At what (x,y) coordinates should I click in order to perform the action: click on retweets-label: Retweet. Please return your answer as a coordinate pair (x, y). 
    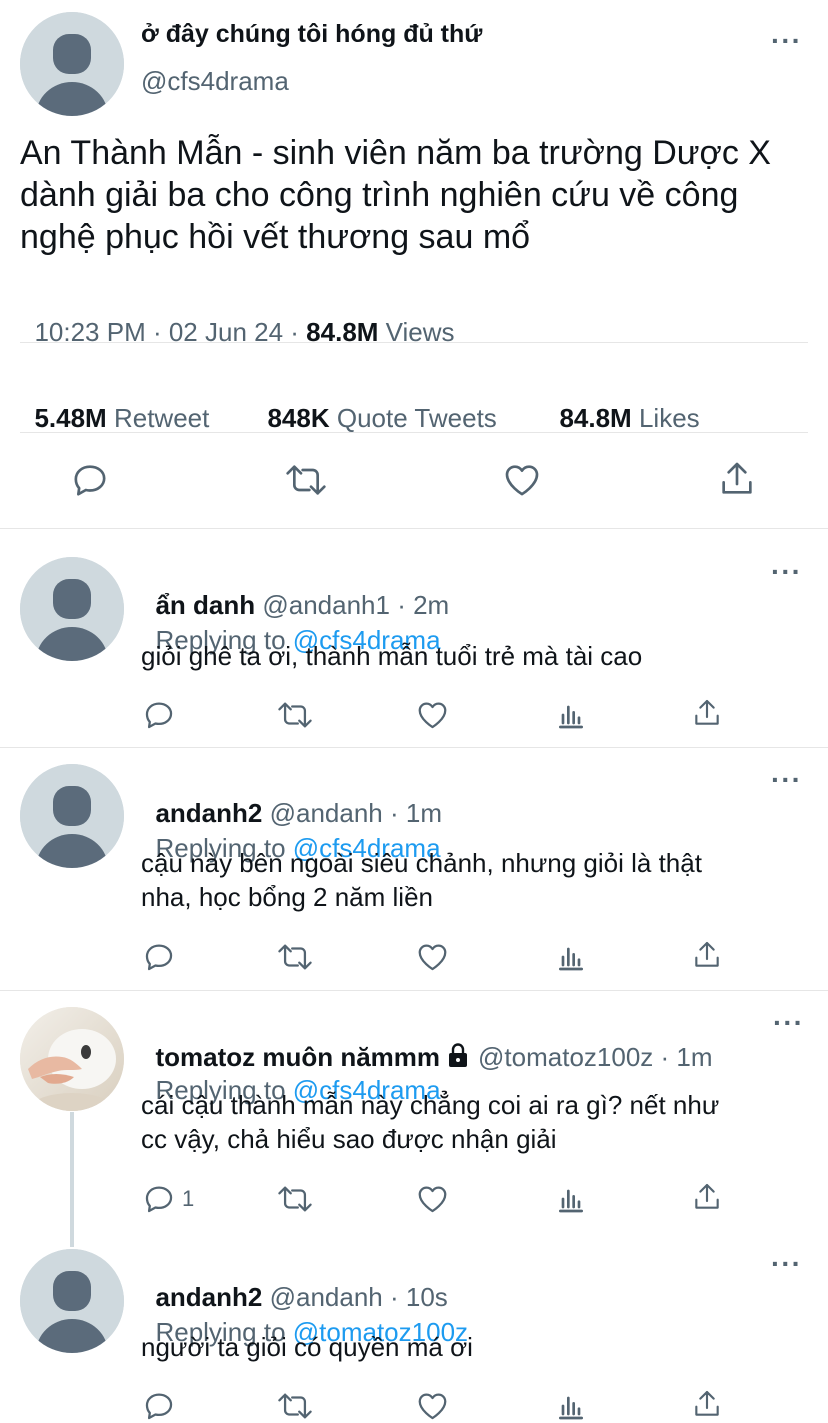
    Looking at the image, I should click on (161, 418).